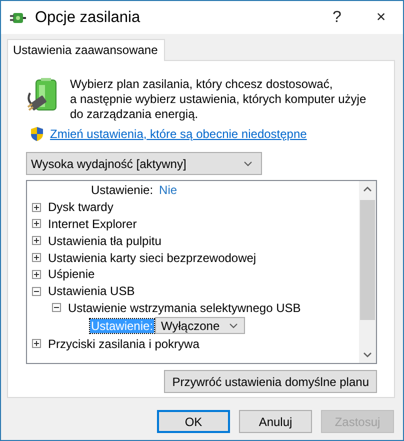 This screenshot has width=404, height=441. What do you see at coordinates (122, 190) in the screenshot?
I see `setting-label: Ustawienie:` at bounding box center [122, 190].